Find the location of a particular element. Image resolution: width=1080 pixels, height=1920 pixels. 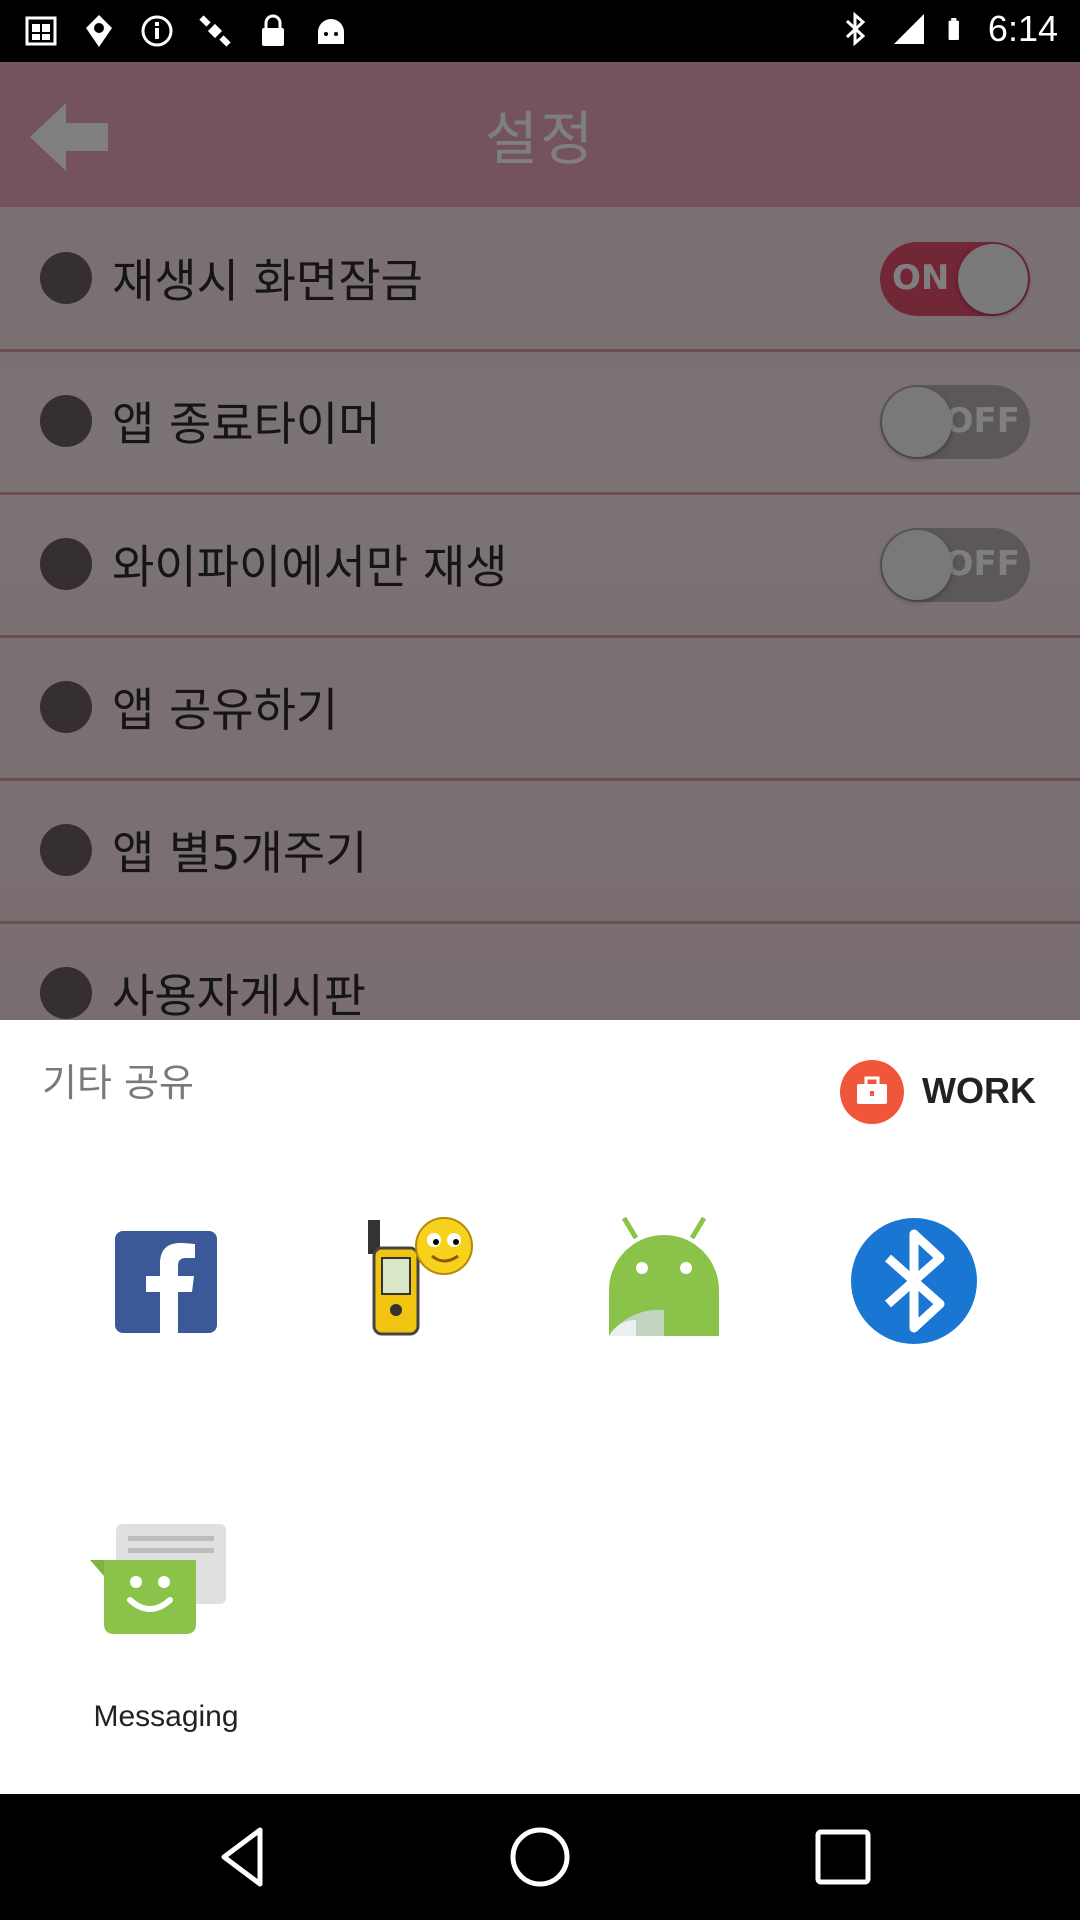

messaging-icon is located at coordinates (158, 1579).